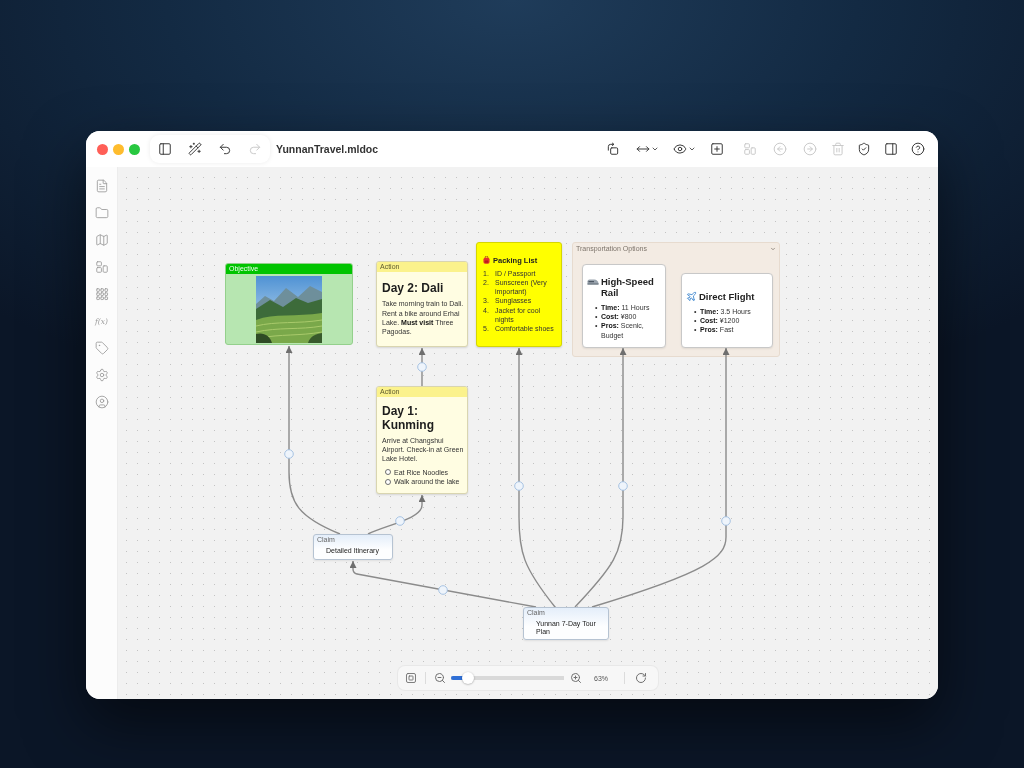 This screenshot has height=768, width=1024. What do you see at coordinates (101, 402) in the screenshot?
I see `user-icon` at bounding box center [101, 402].